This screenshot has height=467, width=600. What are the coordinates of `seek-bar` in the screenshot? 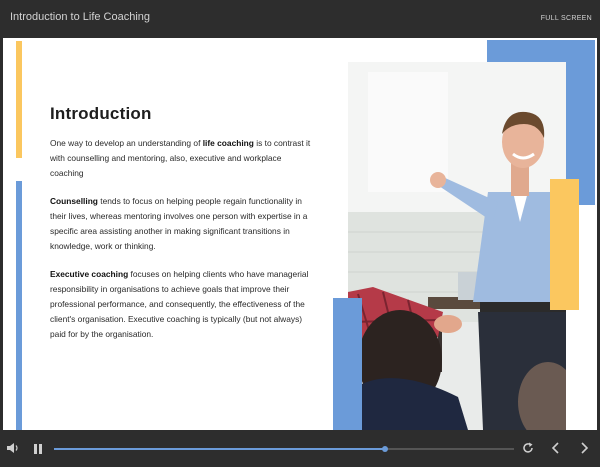 It's located at (284, 449).